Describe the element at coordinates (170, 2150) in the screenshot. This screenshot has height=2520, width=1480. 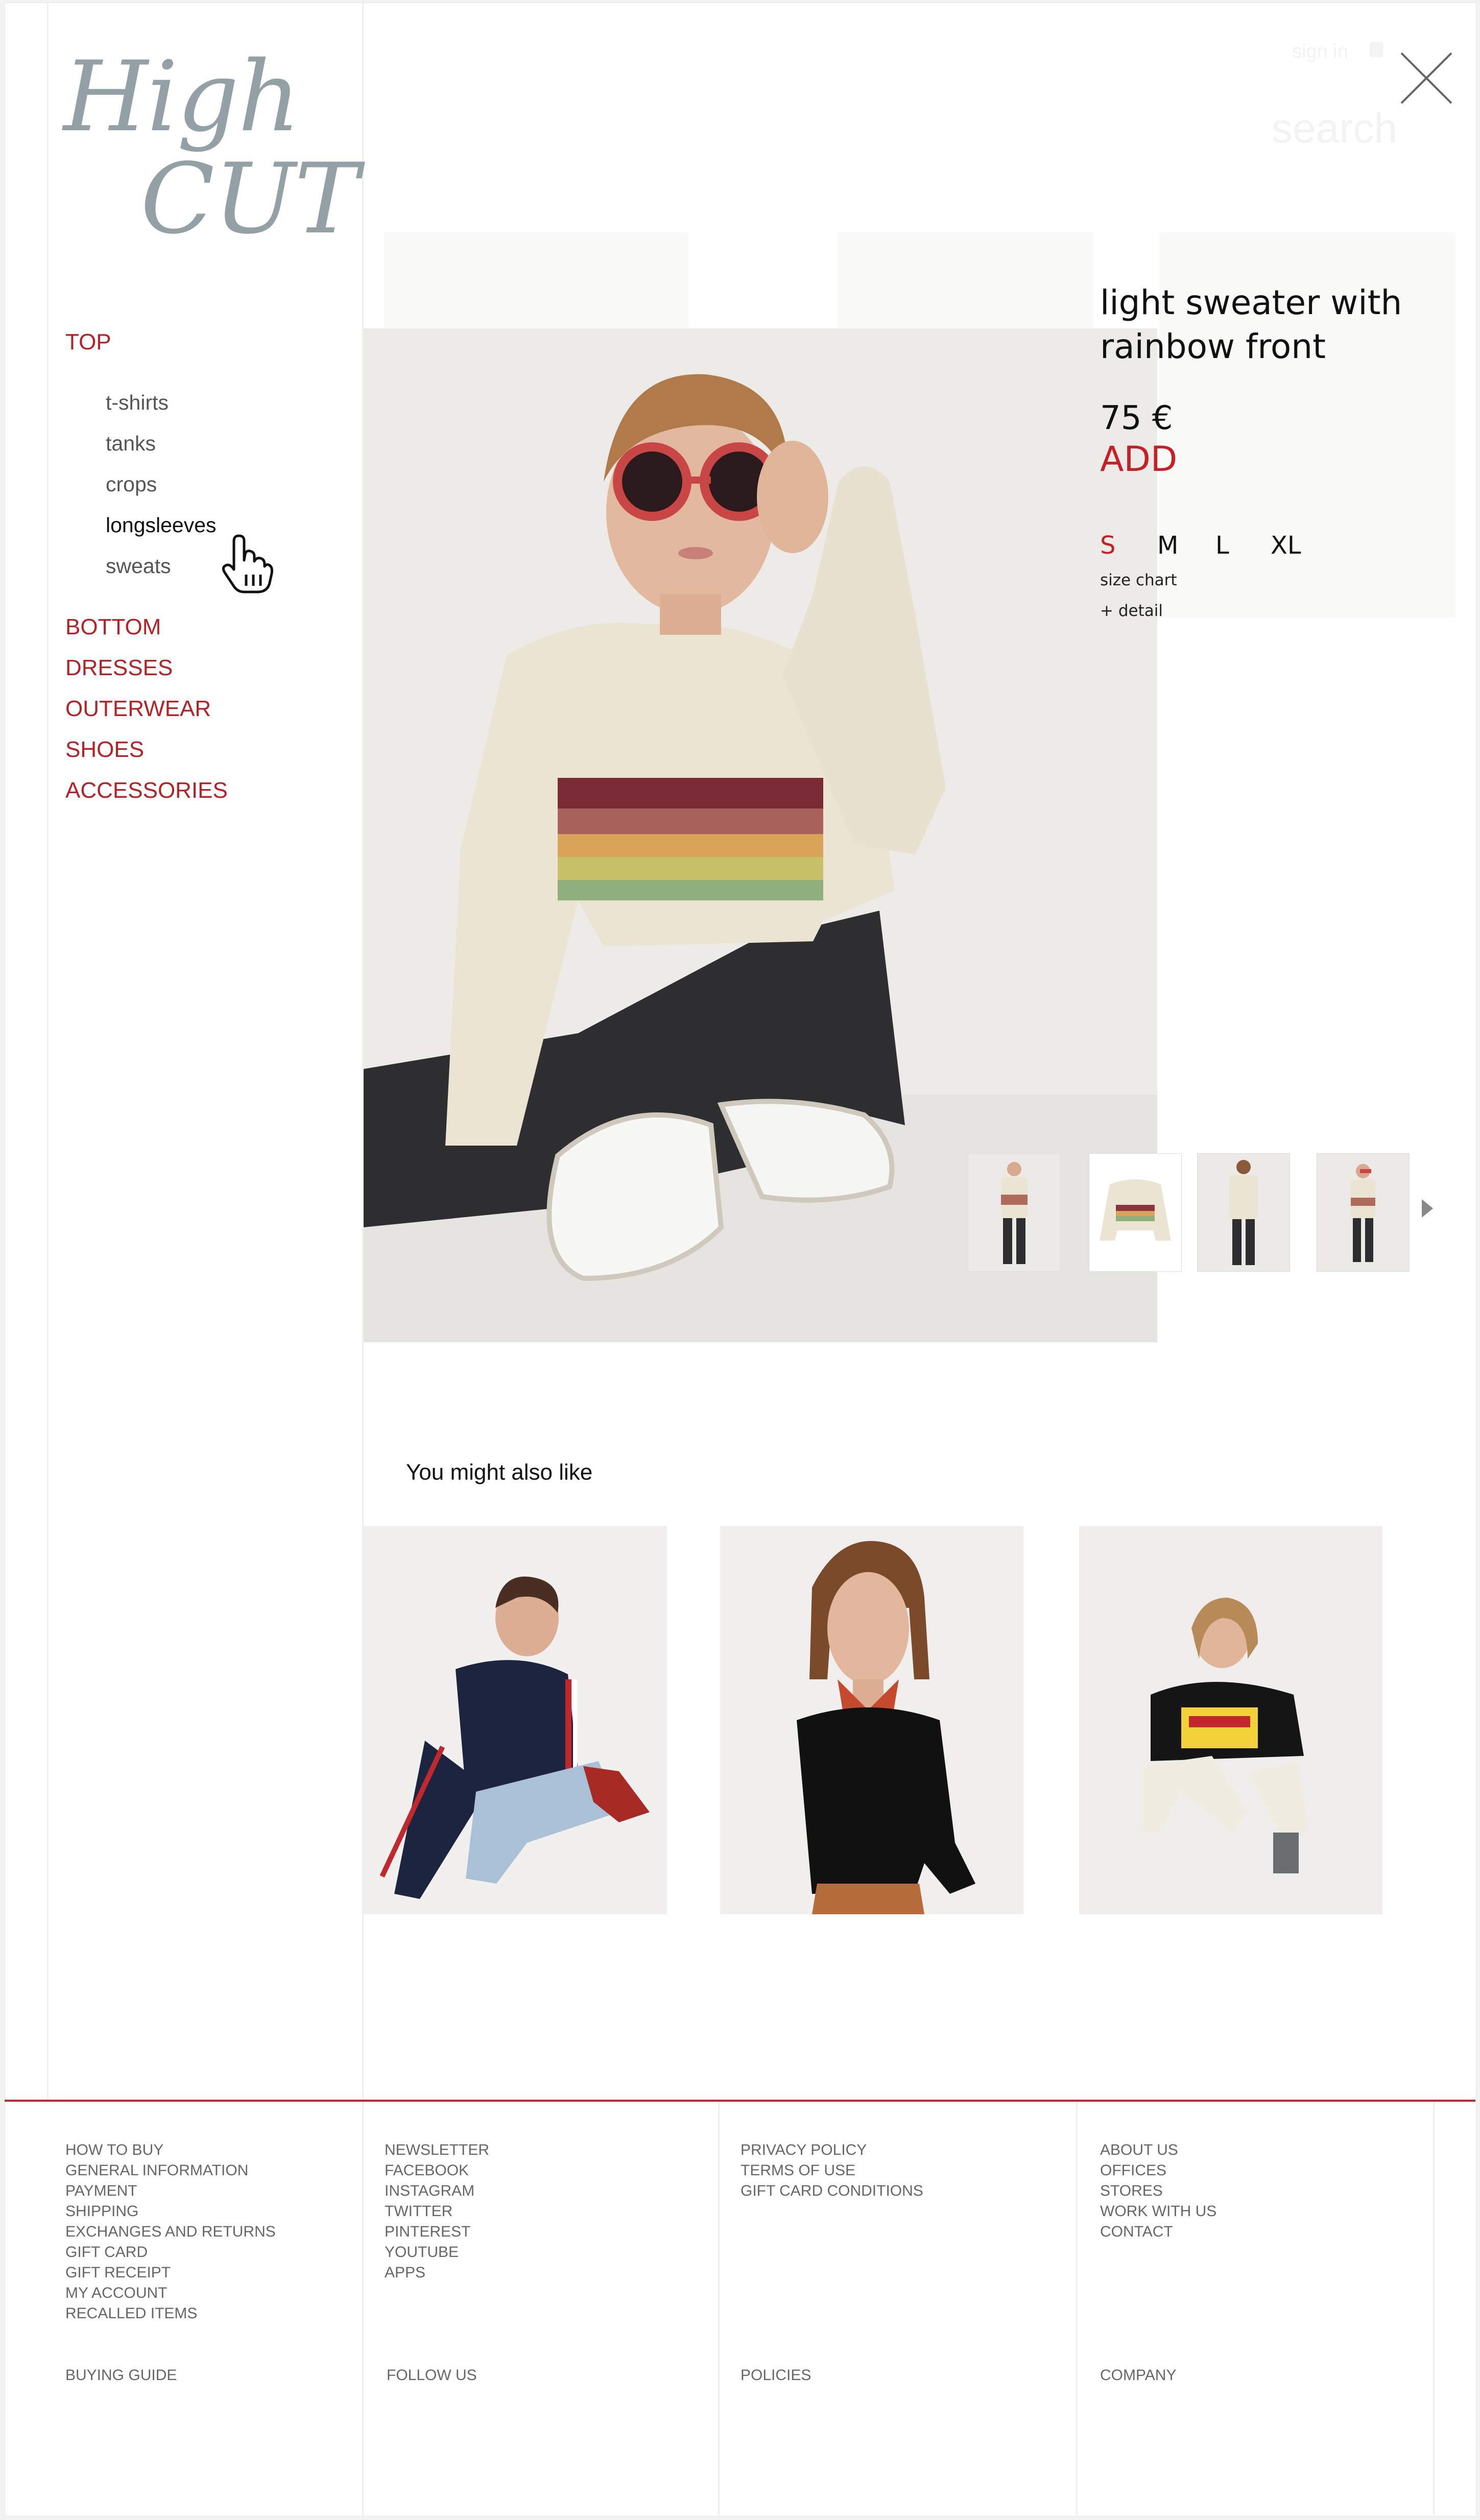
I see `footer-link: HOW TO BUY` at that location.